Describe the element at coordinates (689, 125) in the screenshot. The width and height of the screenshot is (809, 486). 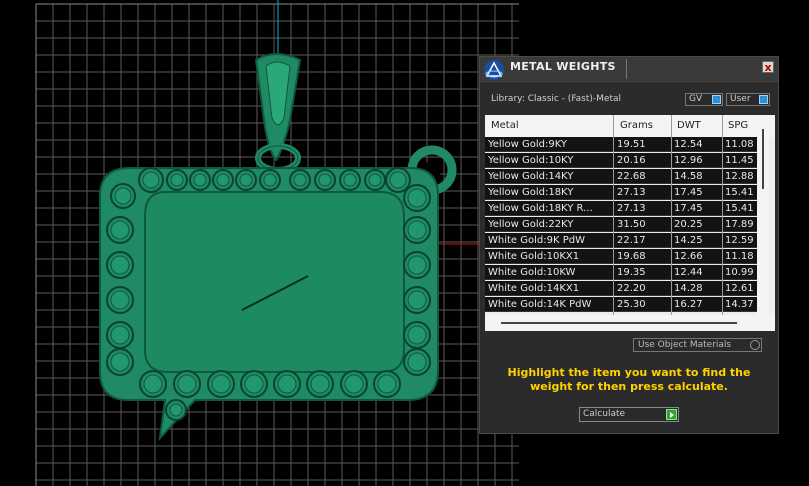
I see `column-header-dwt: DWT` at that location.